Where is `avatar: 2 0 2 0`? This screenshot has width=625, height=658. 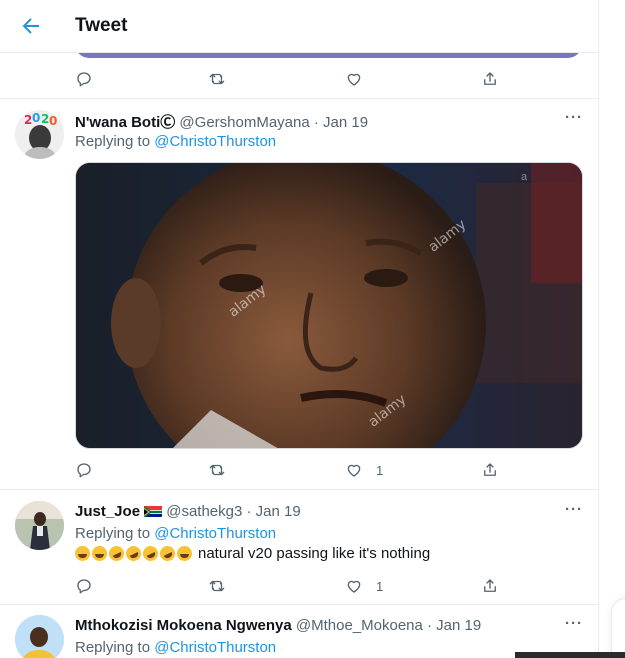 avatar: 2 0 2 0 is located at coordinates (39, 134).